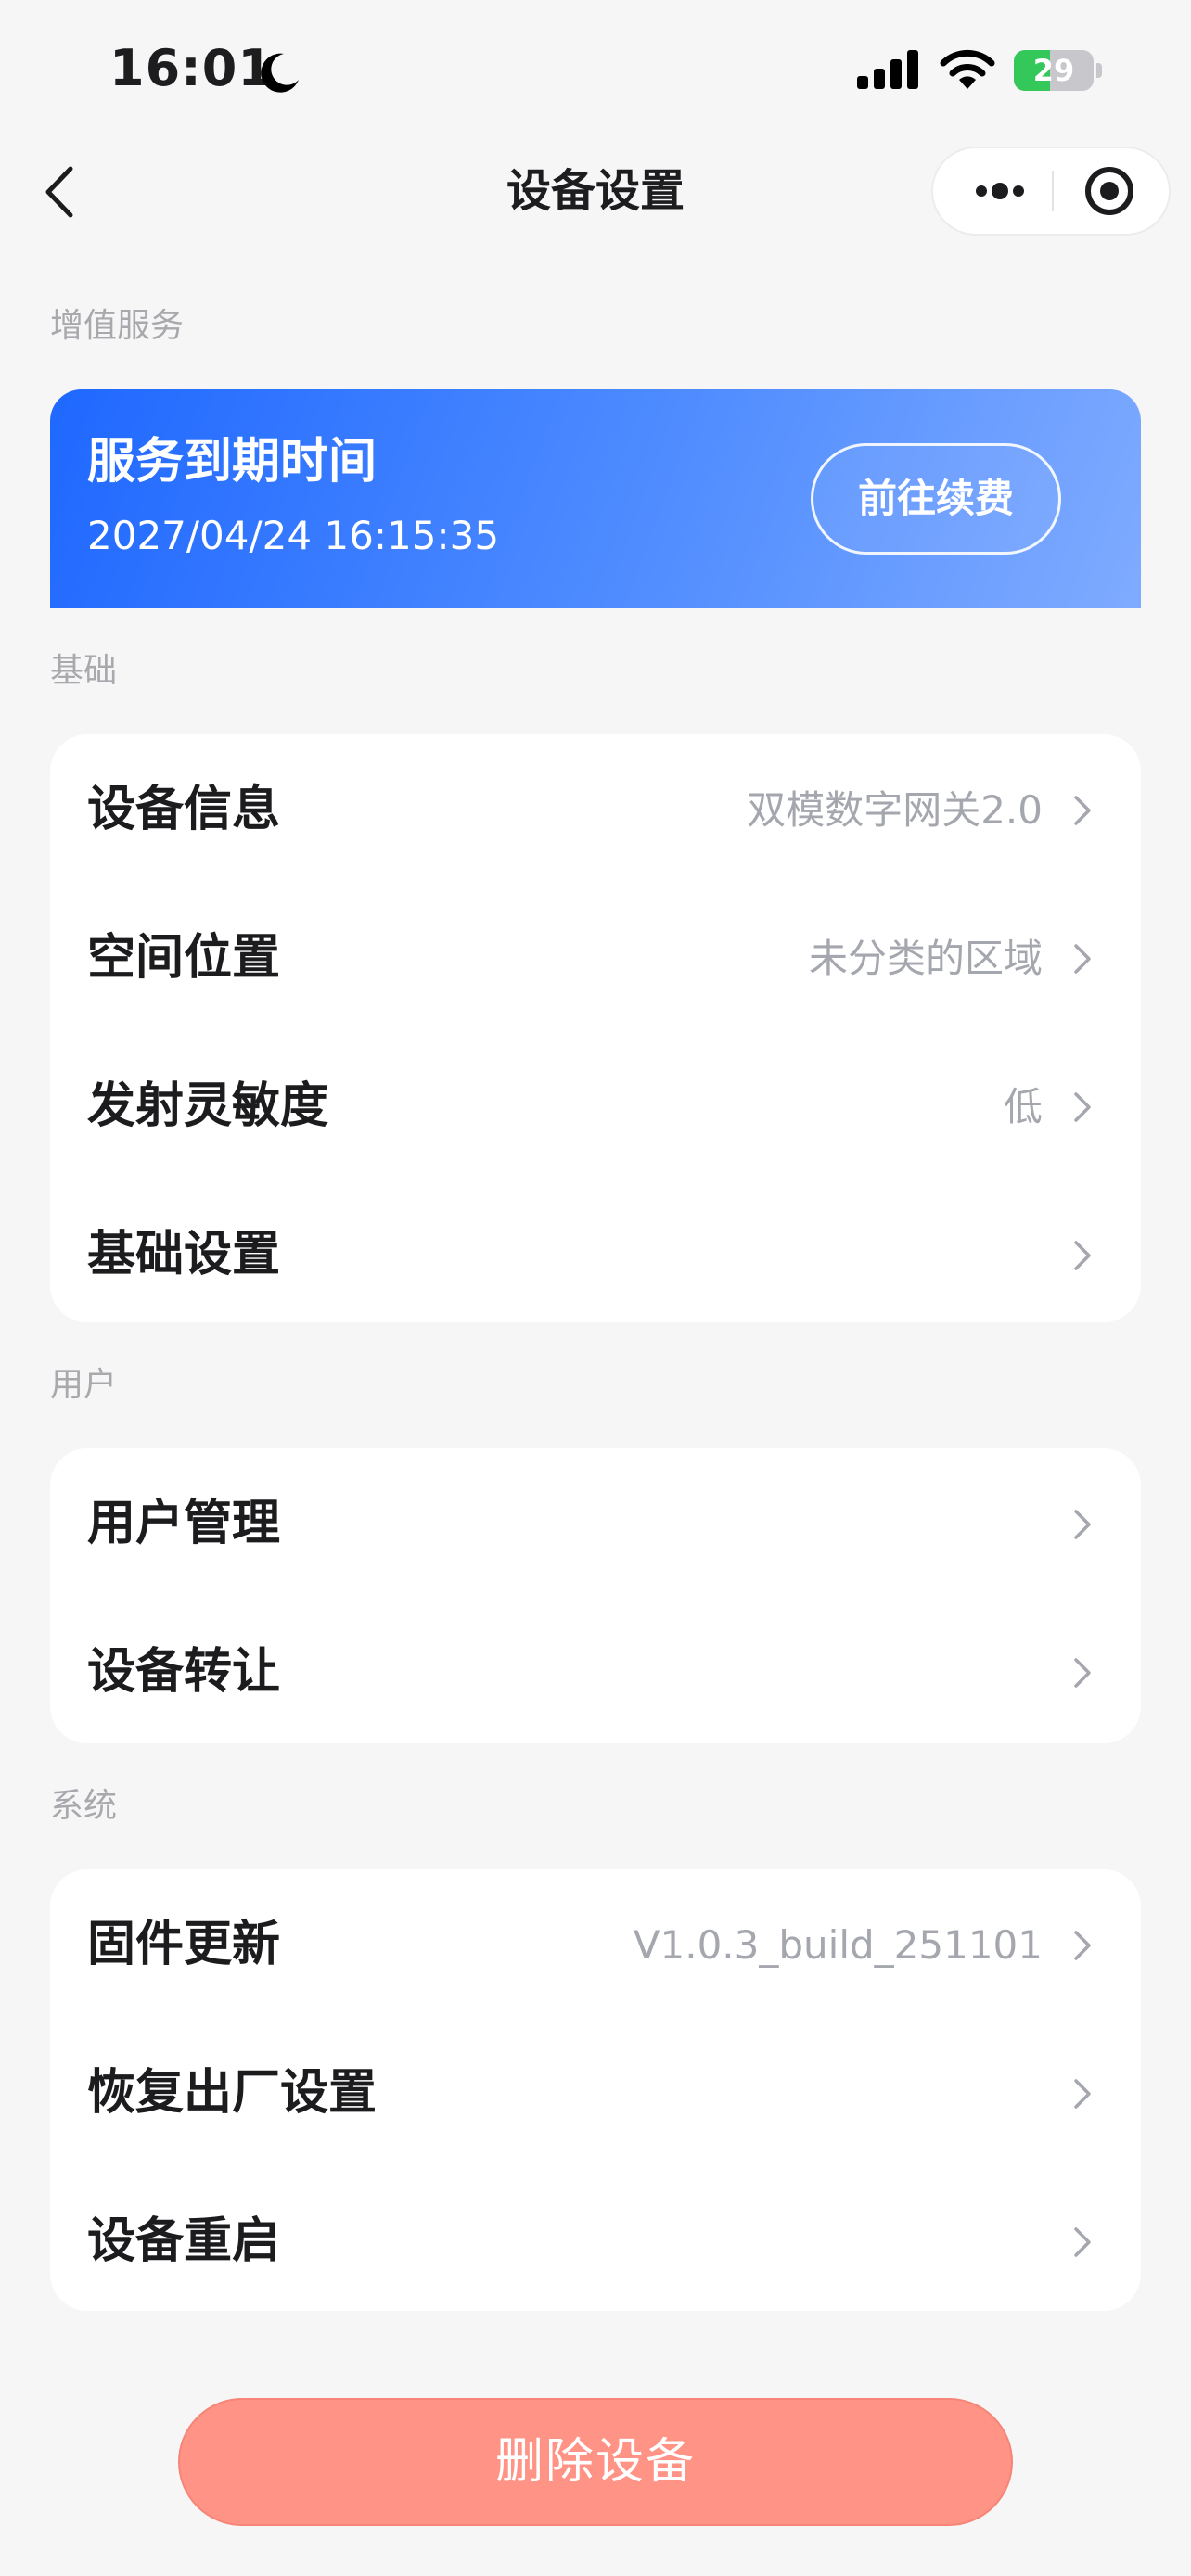  What do you see at coordinates (595, 1522) in the screenshot?
I see `settings-row-user-management: 用户管理` at bounding box center [595, 1522].